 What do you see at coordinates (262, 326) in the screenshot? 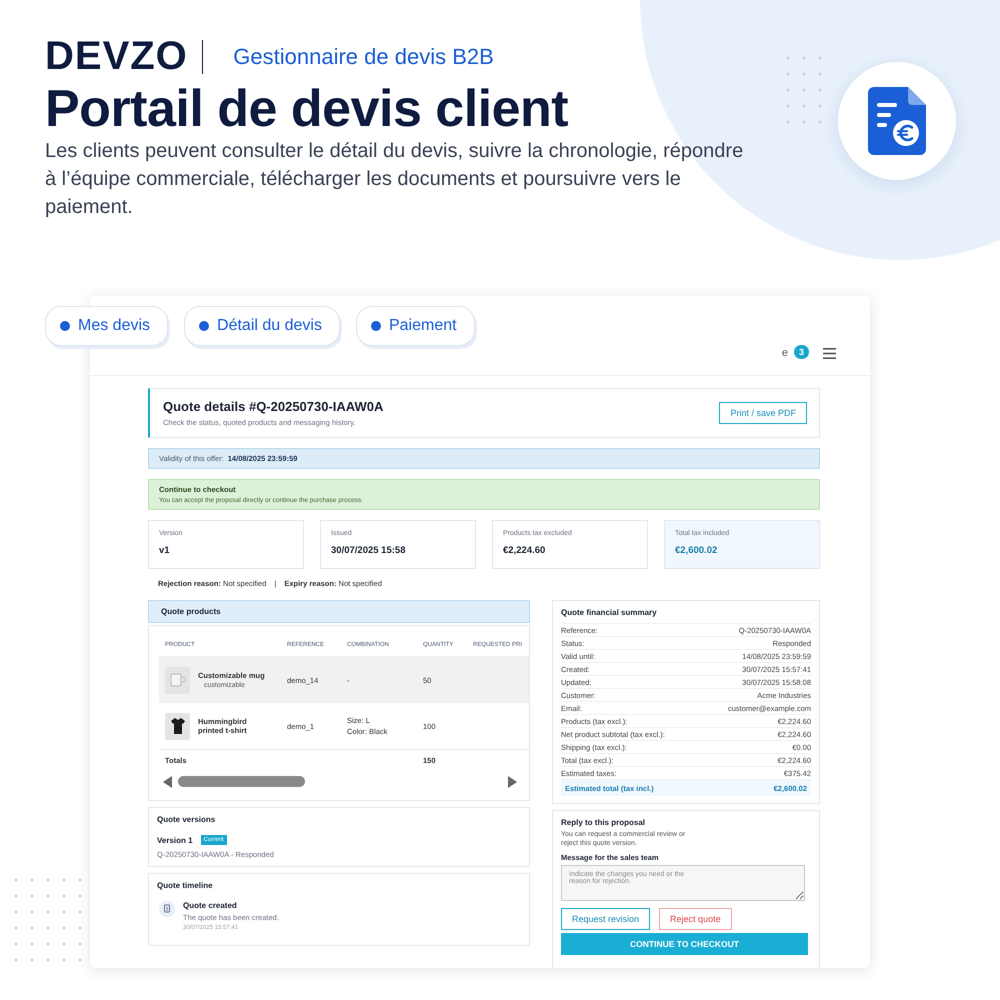
I see `feature-pill: Détail du devis` at bounding box center [262, 326].